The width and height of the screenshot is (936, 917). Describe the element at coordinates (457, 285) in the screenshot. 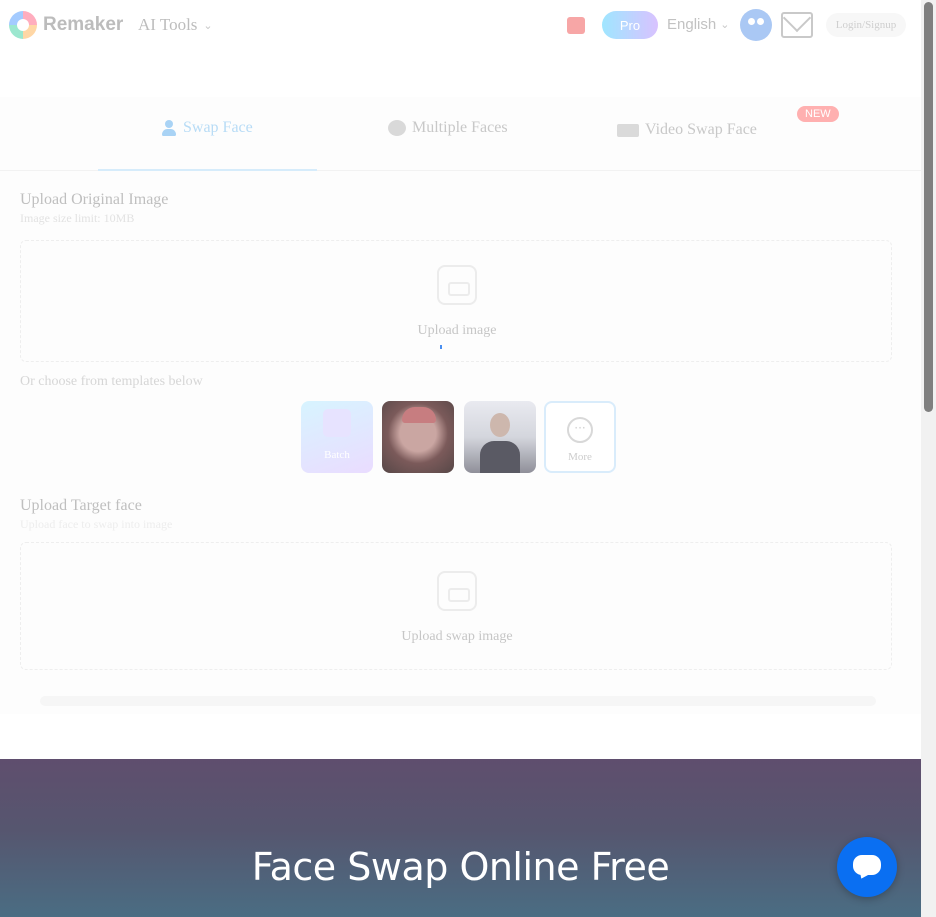

I see `upload-image-icon` at that location.